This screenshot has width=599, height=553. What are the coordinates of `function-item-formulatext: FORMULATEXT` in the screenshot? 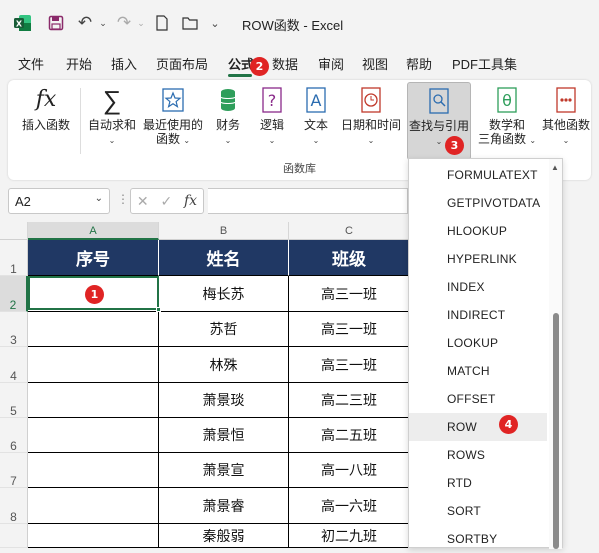 It's located at (478, 175).